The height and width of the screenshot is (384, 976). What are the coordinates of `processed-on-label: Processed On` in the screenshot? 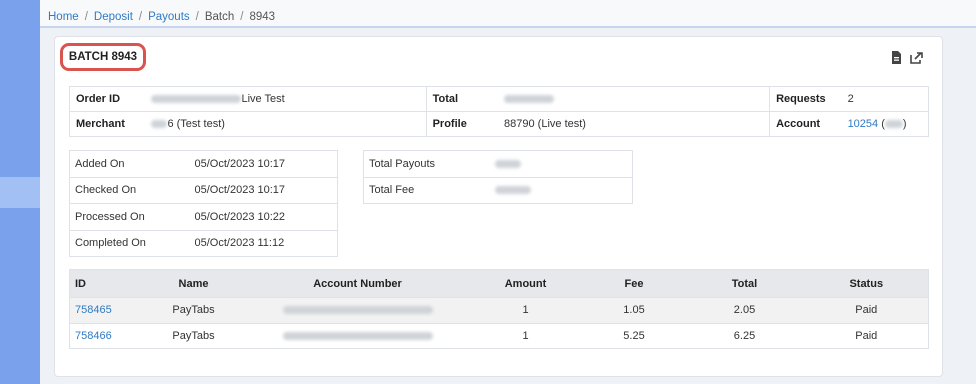 It's located at (129, 217).